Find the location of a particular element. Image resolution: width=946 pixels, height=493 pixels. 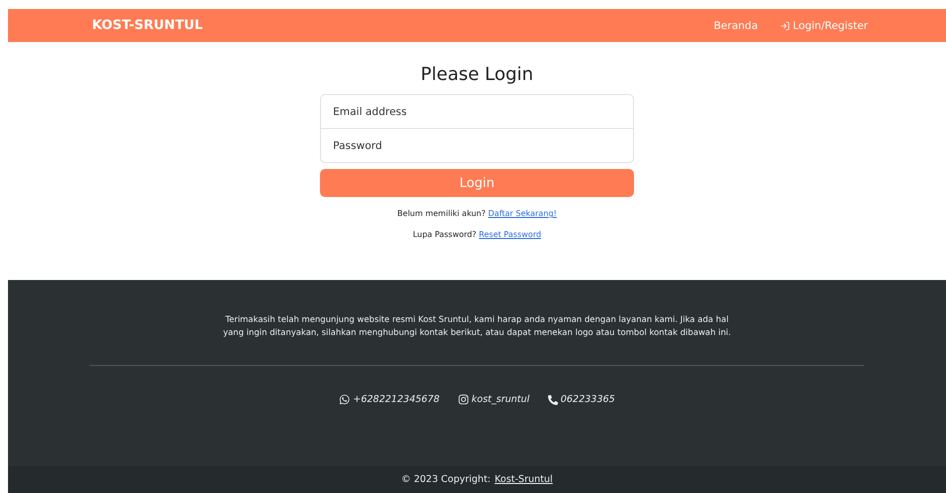

login-title: Please Login is located at coordinates (477, 74).